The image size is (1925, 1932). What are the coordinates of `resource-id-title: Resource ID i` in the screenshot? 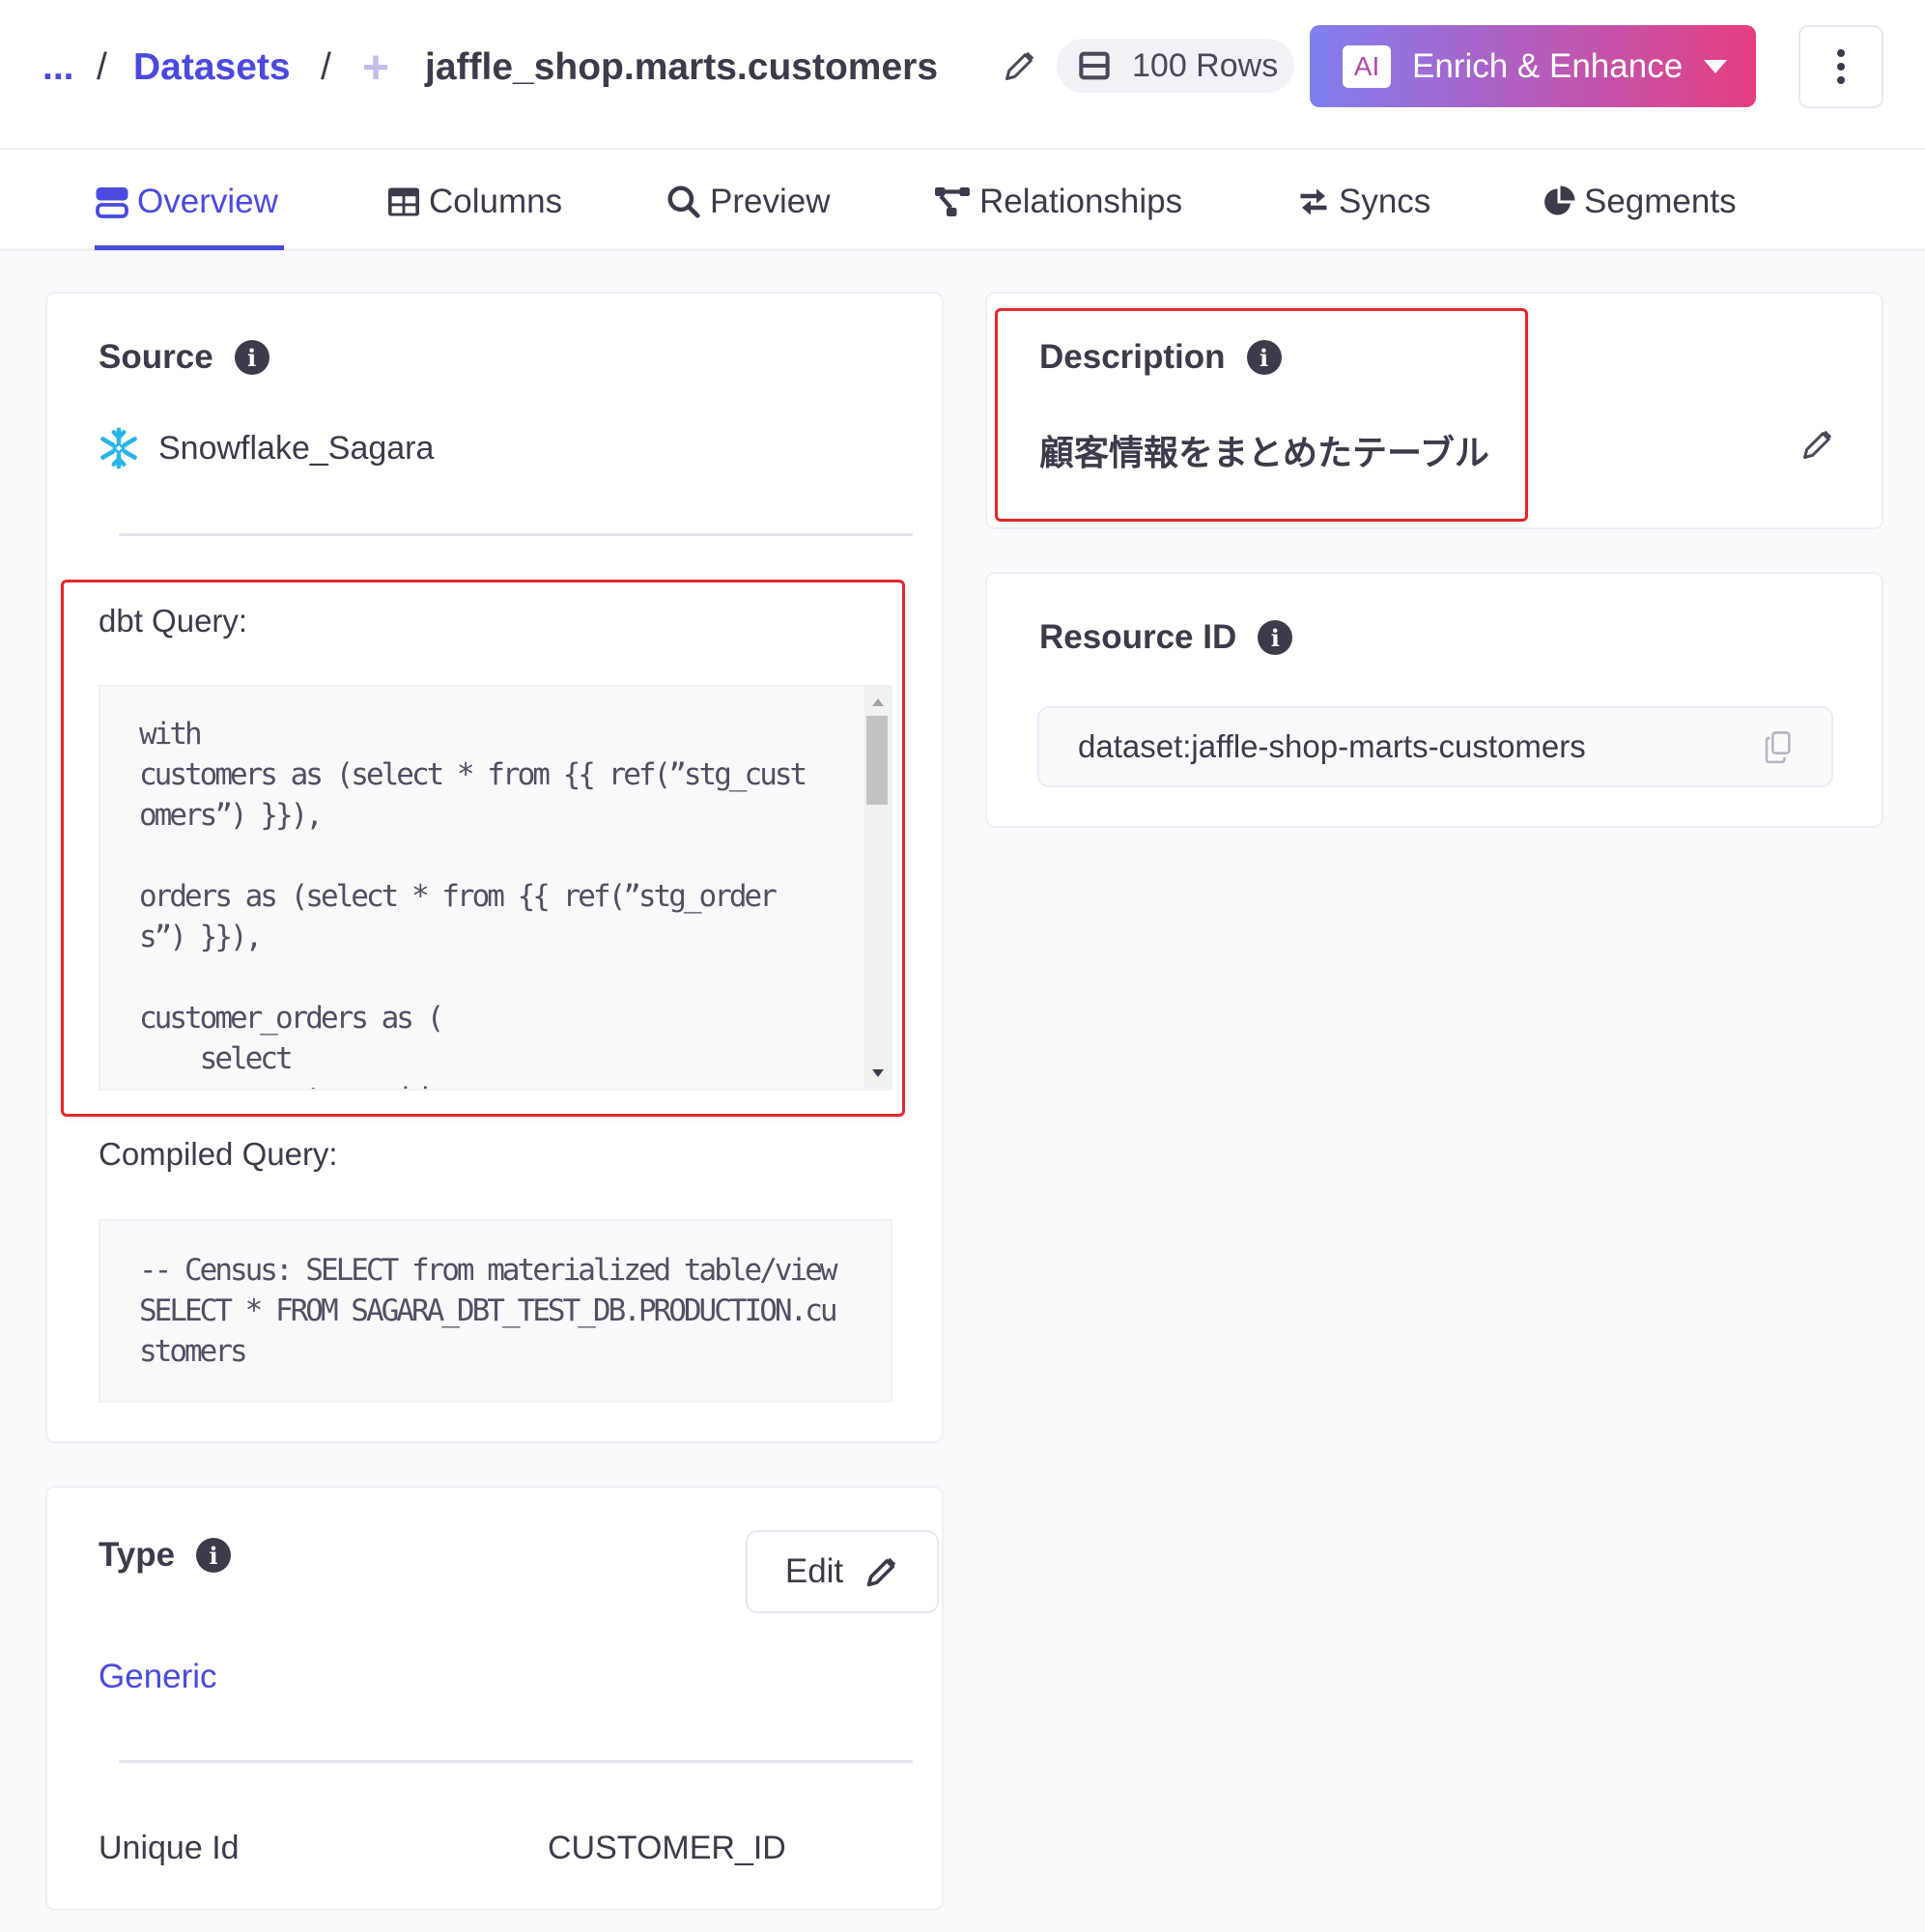 It's located at (1166, 637).